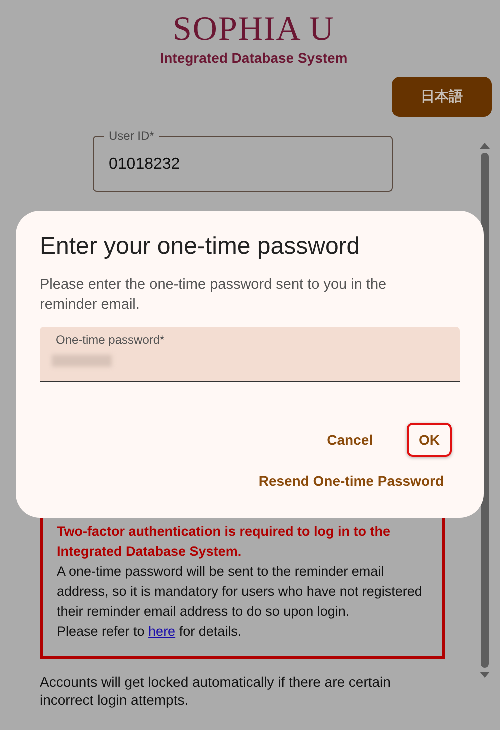 The width and height of the screenshot is (500, 730). What do you see at coordinates (429, 440) in the screenshot?
I see `dialog-button: OK` at bounding box center [429, 440].